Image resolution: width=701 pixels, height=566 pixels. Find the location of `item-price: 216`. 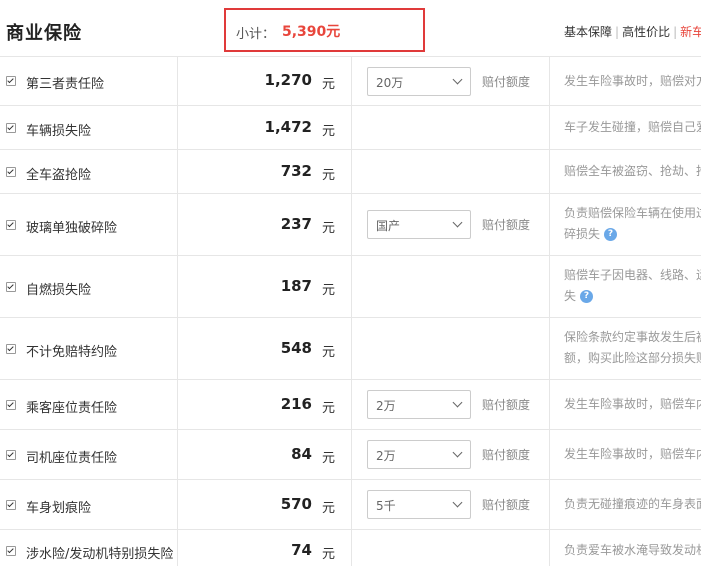

item-price: 216 is located at coordinates (296, 404).